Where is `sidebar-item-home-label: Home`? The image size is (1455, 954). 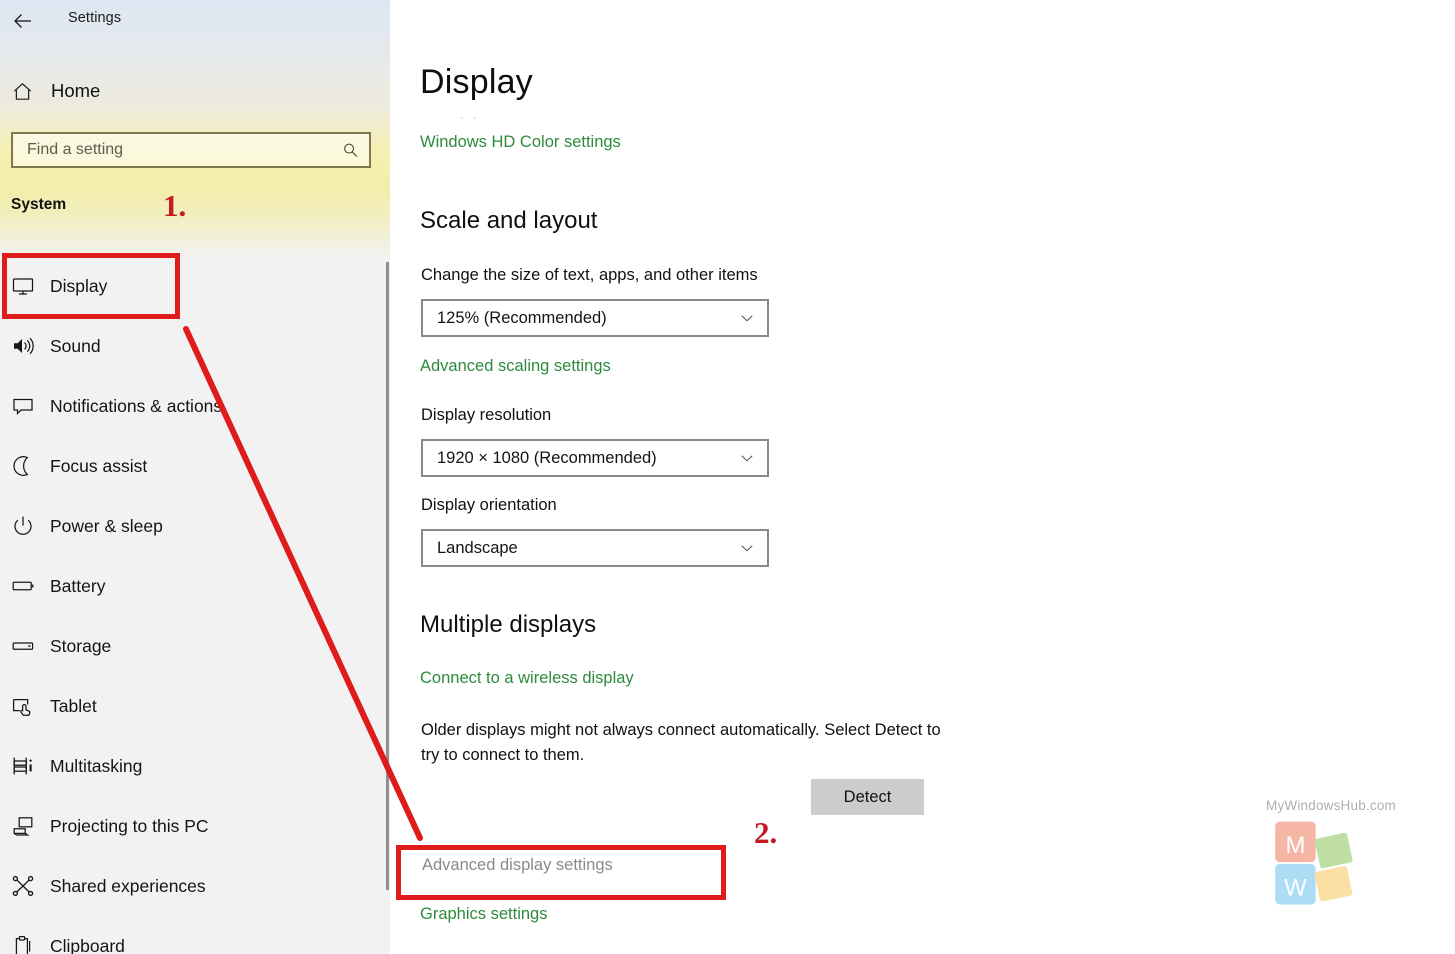
sidebar-item-home-label: Home is located at coordinates (76, 90).